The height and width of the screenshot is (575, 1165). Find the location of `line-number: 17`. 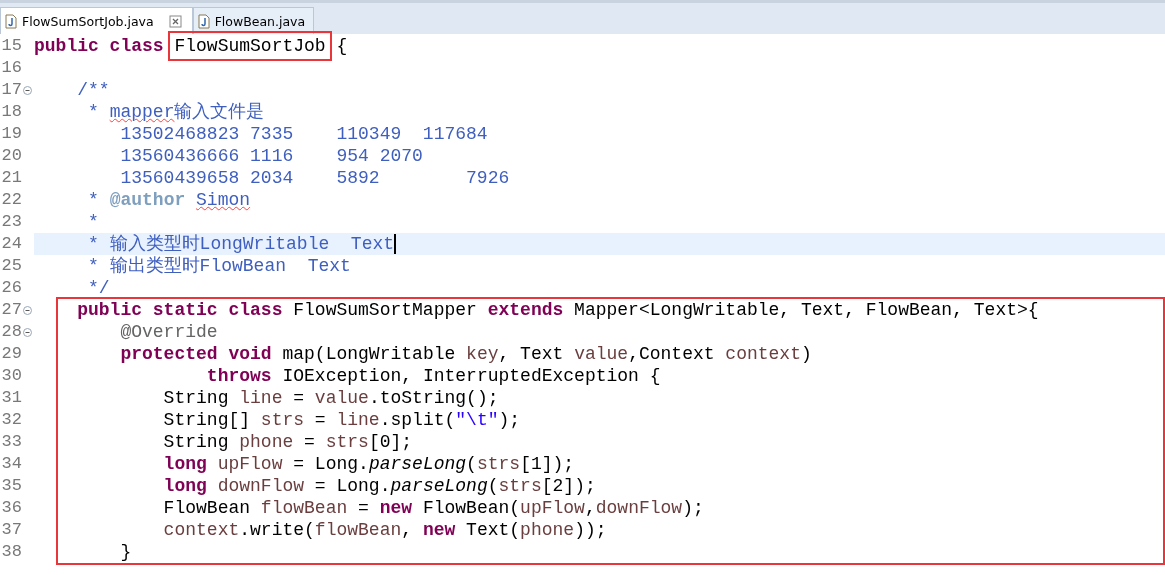

line-number: 17 is located at coordinates (11, 90).